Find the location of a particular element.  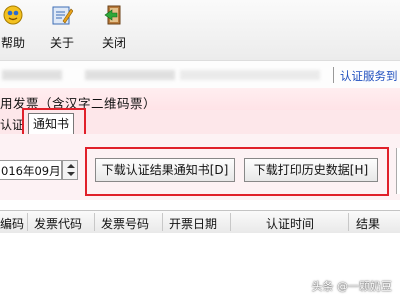

divider is located at coordinates (333, 75).